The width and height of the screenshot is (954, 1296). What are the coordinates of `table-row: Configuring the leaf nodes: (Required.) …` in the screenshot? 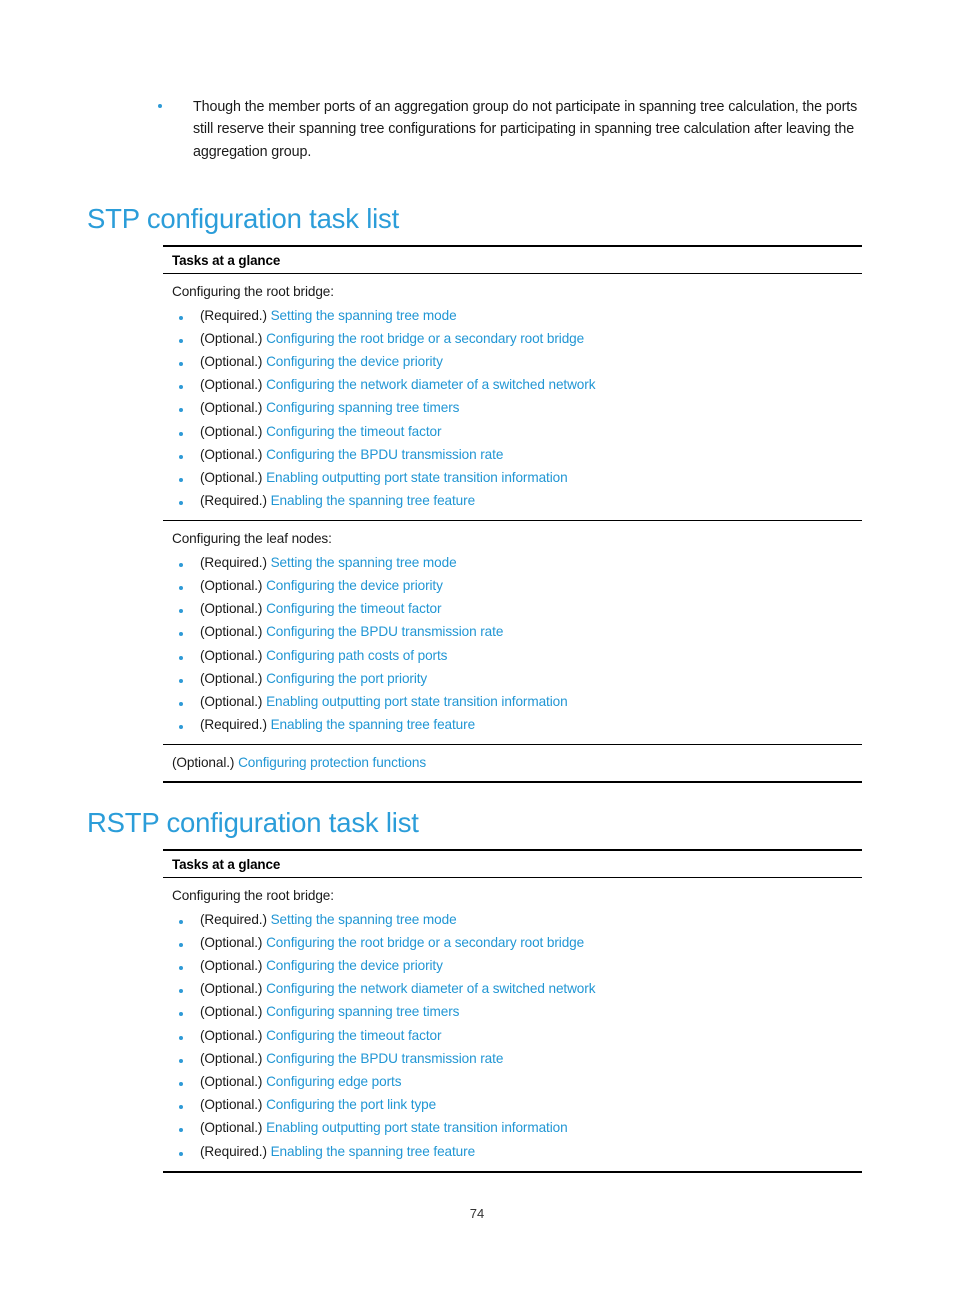 It's located at (512, 632).